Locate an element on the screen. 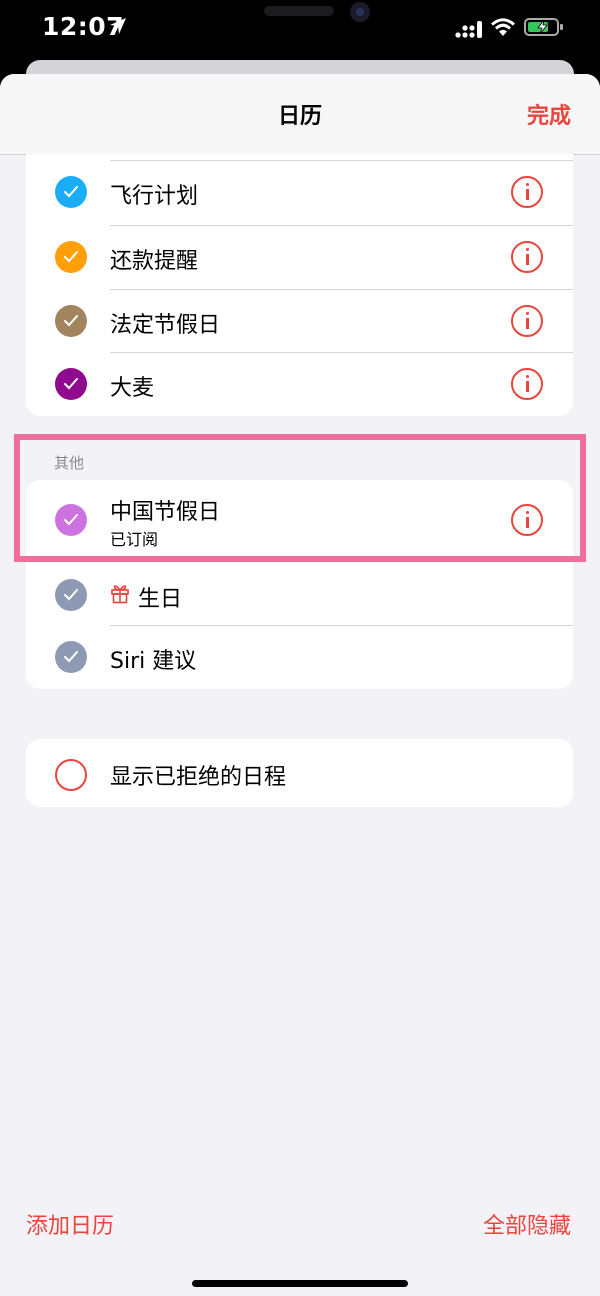 The image size is (600, 1296). calendar-label: 还款提醒 is located at coordinates (154, 261).